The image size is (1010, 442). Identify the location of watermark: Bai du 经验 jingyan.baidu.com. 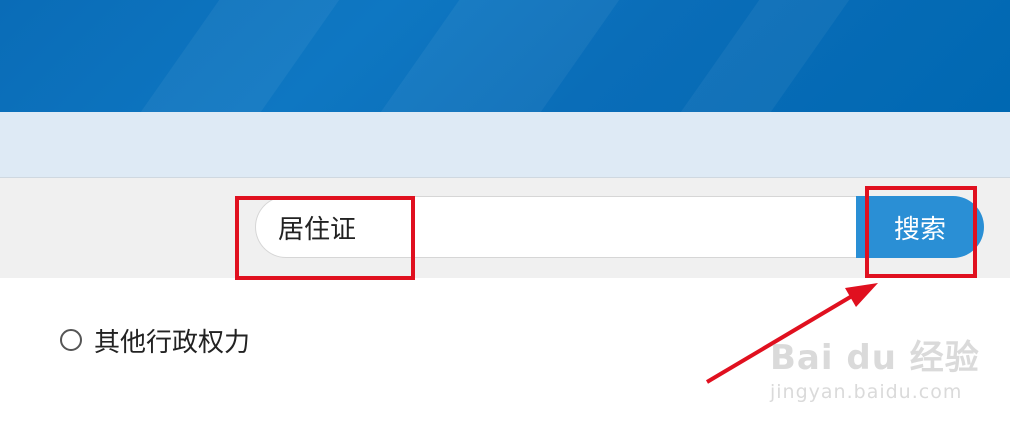
(875, 366).